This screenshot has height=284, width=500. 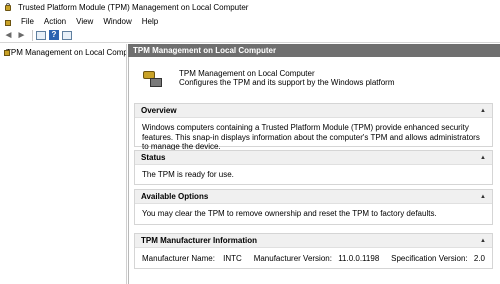 I want to click on overview-header: Overview ▲, so click(x=313, y=111).